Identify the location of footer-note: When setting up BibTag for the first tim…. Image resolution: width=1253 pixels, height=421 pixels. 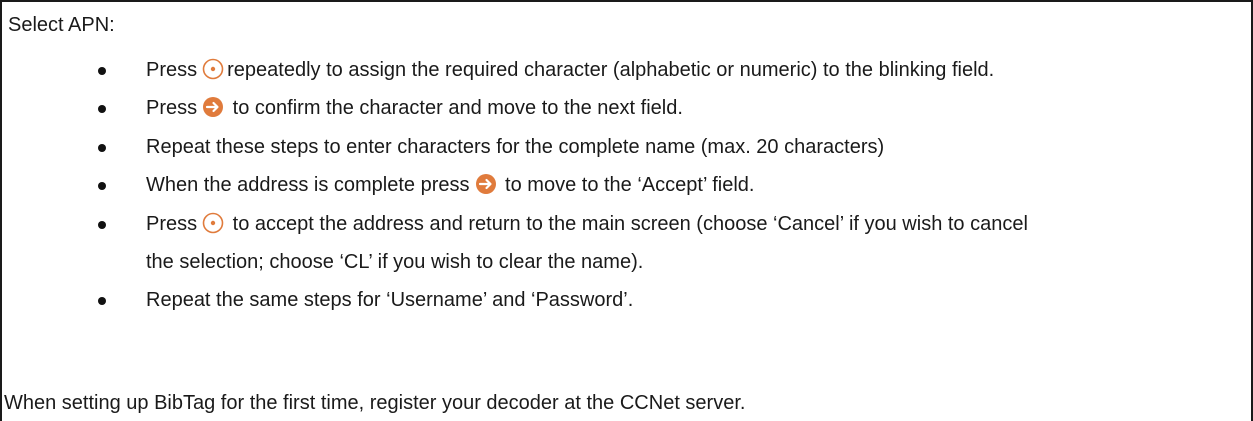
(375, 403).